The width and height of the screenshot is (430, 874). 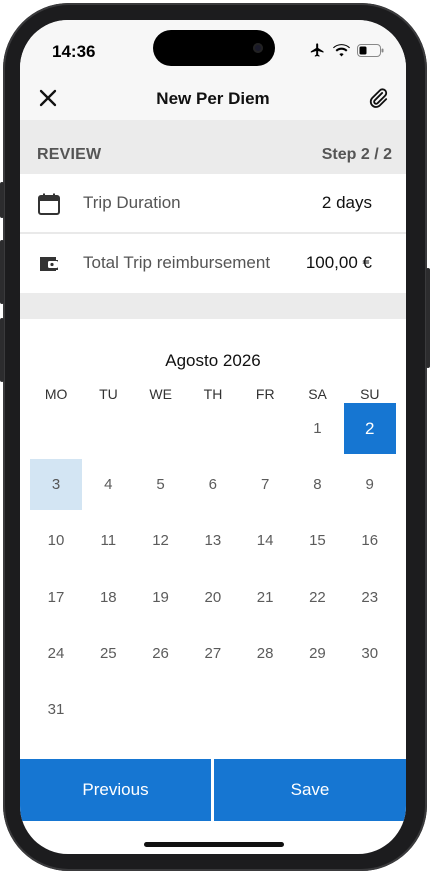 I want to click on calendar-day: 22, so click(x=317, y=597).